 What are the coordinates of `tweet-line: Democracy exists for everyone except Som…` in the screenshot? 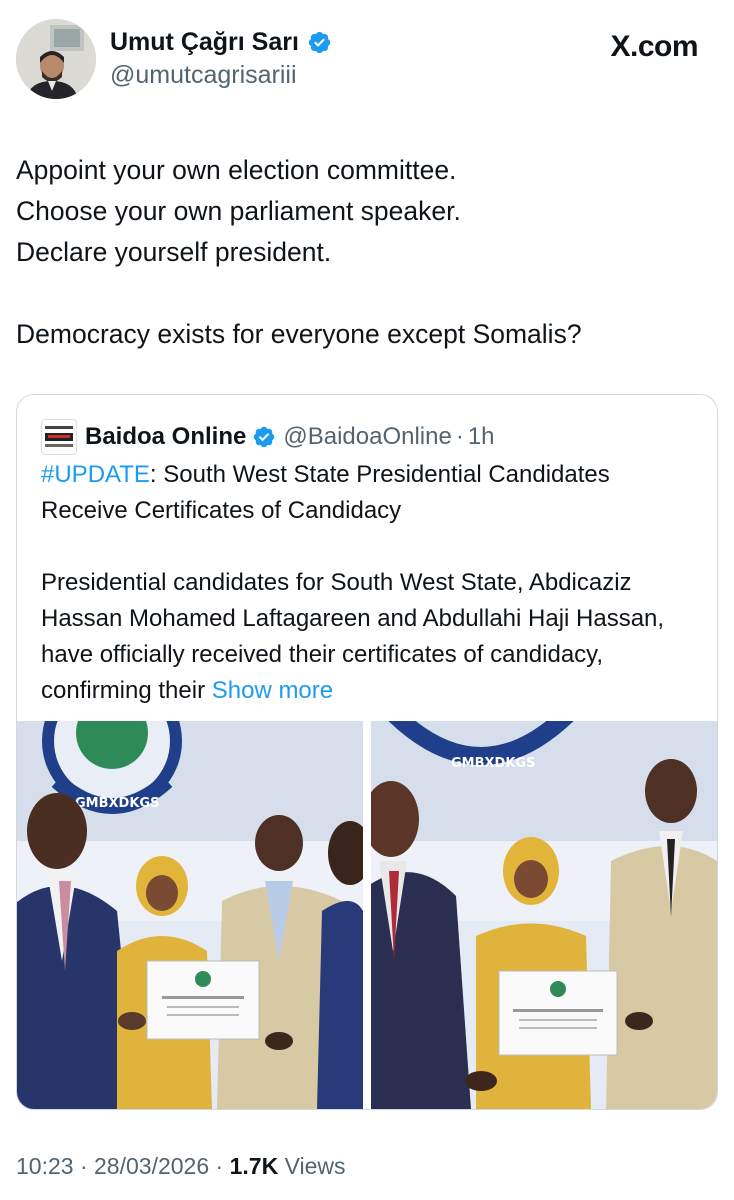 It's located at (299, 334).